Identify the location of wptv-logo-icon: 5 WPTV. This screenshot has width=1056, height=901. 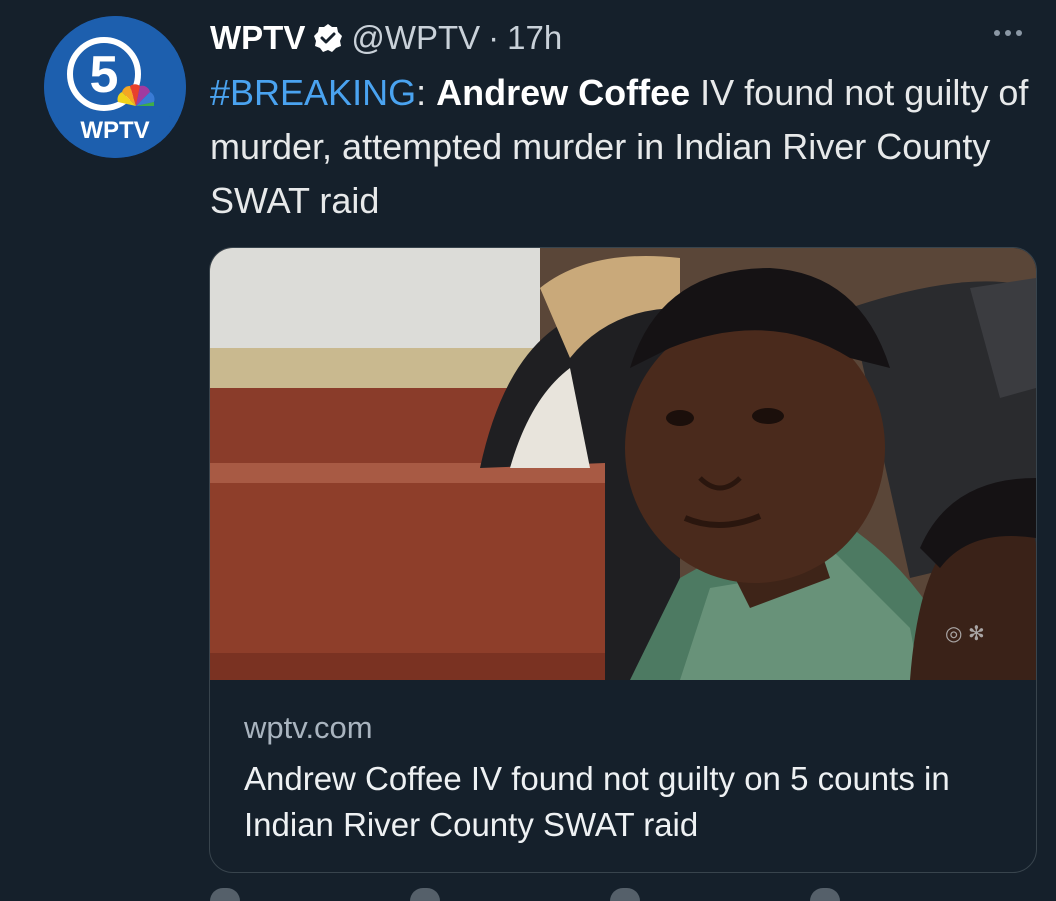
(115, 87).